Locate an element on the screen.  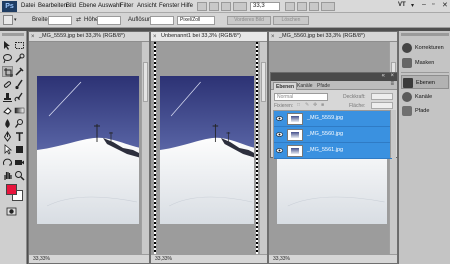
layer-row: _MG_5560.jpg is located at coordinates (333, 135).